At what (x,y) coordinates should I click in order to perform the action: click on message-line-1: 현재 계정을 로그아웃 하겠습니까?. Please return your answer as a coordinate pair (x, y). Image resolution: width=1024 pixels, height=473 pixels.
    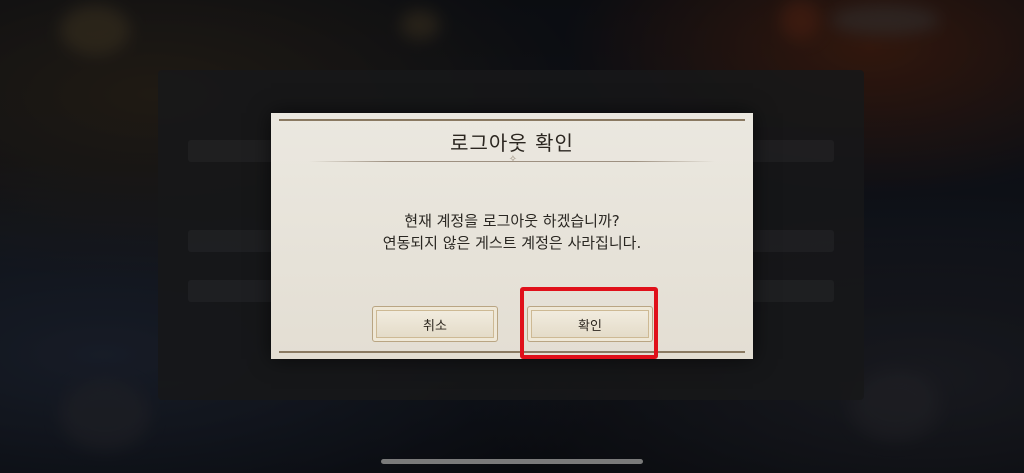
    Looking at the image, I should click on (512, 221).